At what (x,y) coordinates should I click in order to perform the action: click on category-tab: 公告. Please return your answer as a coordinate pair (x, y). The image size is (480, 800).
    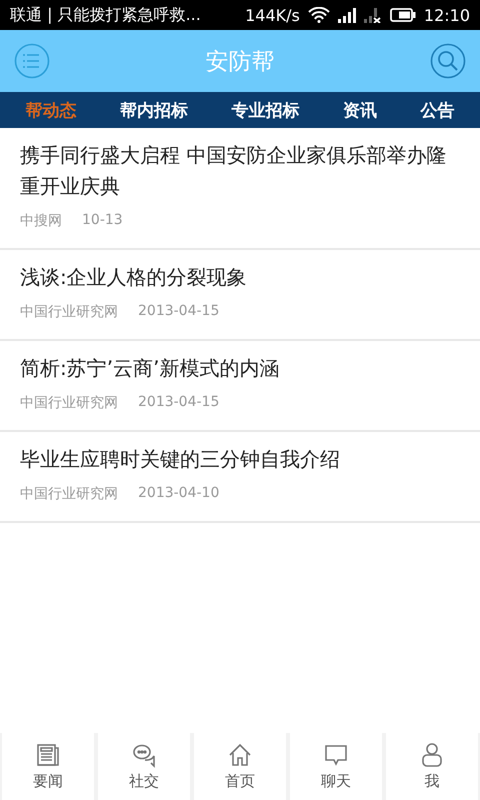
    Looking at the image, I should click on (437, 110).